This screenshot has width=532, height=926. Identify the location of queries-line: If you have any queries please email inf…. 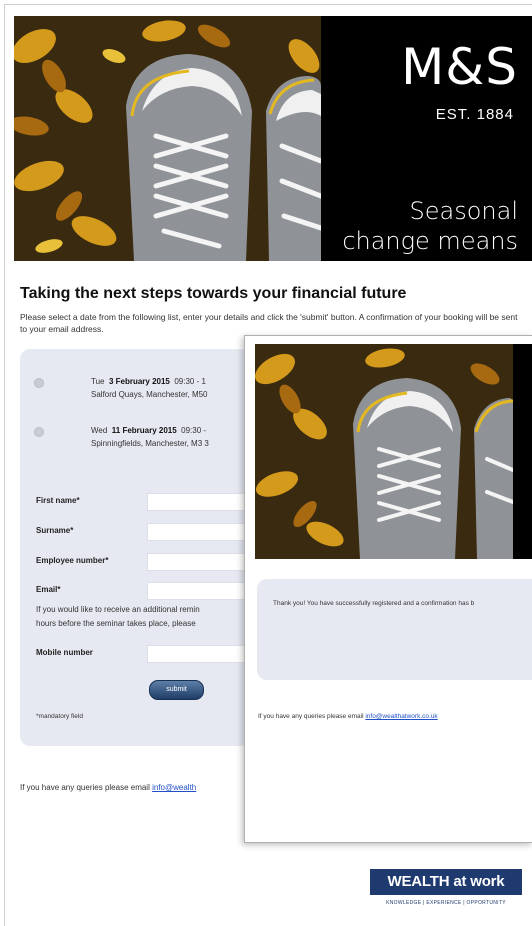
(108, 787).